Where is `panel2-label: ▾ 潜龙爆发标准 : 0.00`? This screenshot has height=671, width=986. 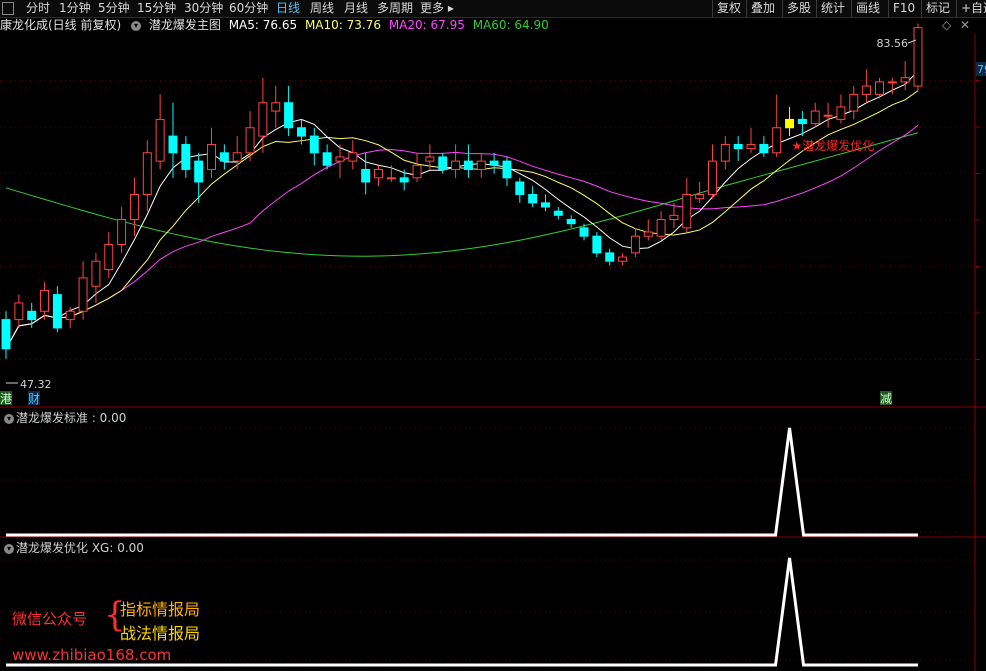 panel2-label: ▾ 潜龙爆发标准 : 0.00 is located at coordinates (64, 417).